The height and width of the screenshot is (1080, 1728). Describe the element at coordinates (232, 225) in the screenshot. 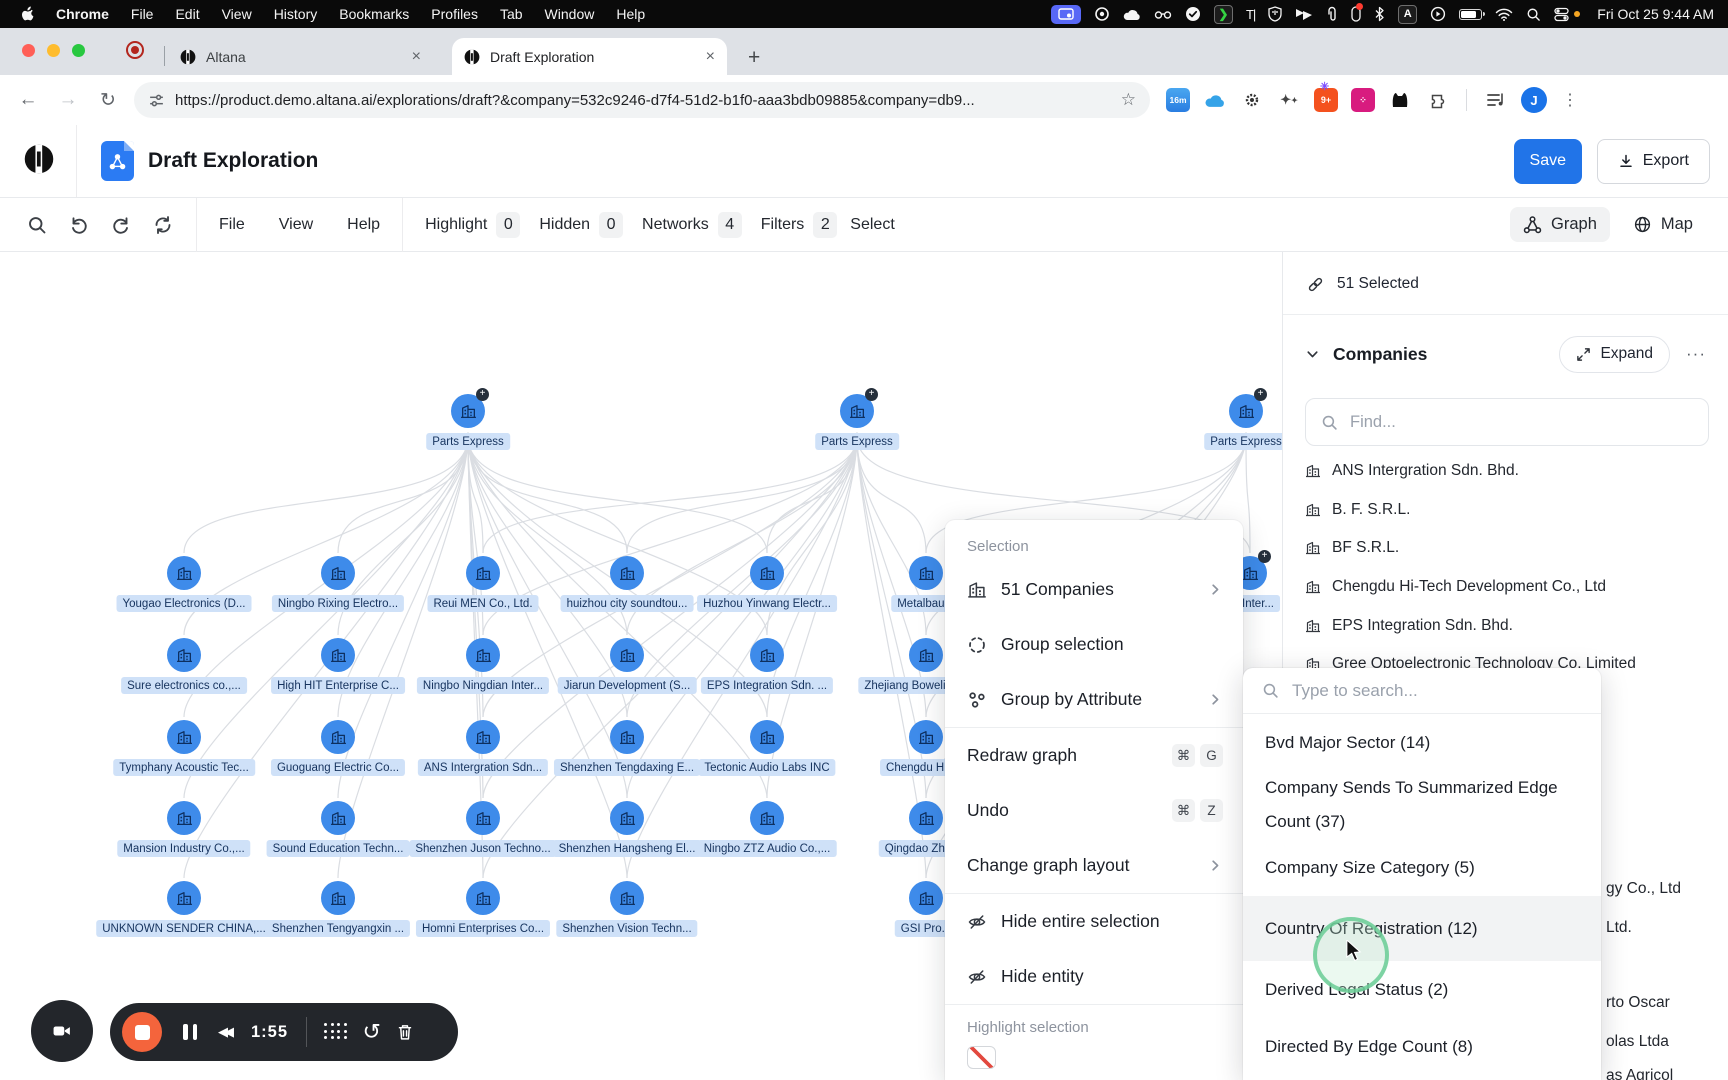

I see `menu-file: File` at that location.